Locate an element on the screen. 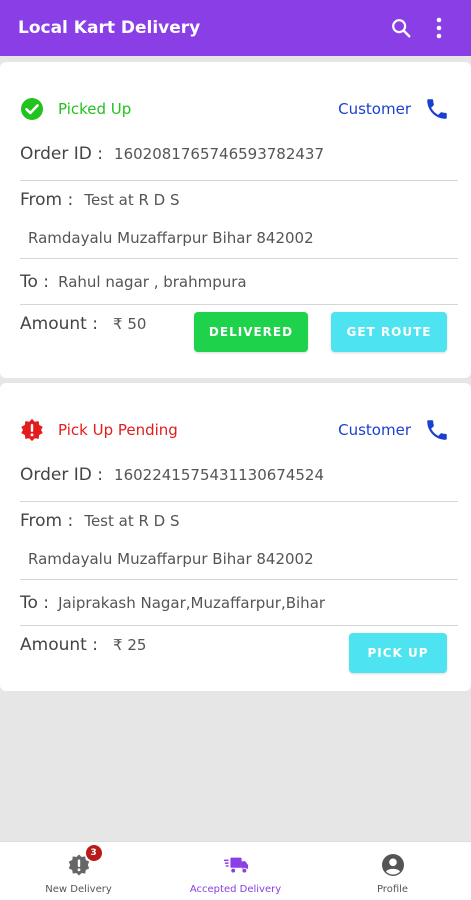  overflow-menu-button is located at coordinates (439, 28).